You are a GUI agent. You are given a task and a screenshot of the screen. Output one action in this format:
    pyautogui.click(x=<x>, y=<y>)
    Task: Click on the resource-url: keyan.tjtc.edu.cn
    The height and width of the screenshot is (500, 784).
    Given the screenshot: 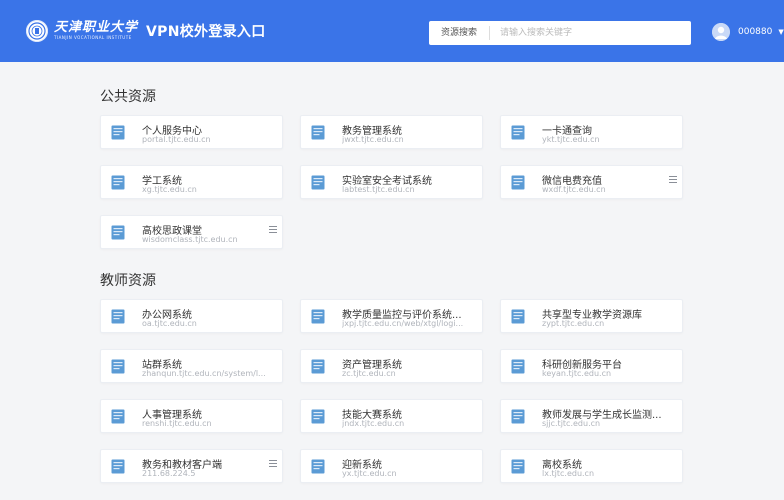 What is the action you would take?
    pyautogui.click(x=577, y=373)
    